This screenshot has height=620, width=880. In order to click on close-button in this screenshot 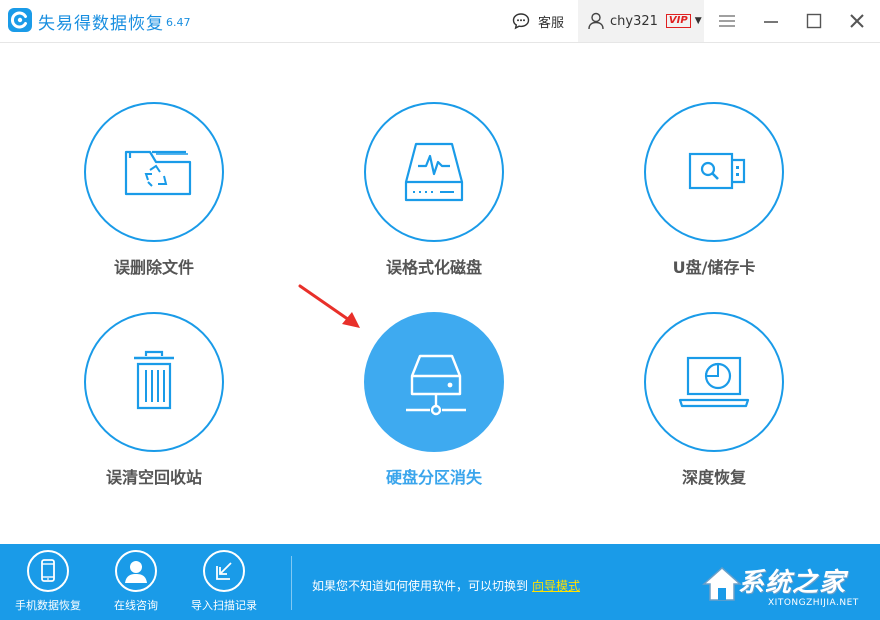, I will do `click(857, 21)`.